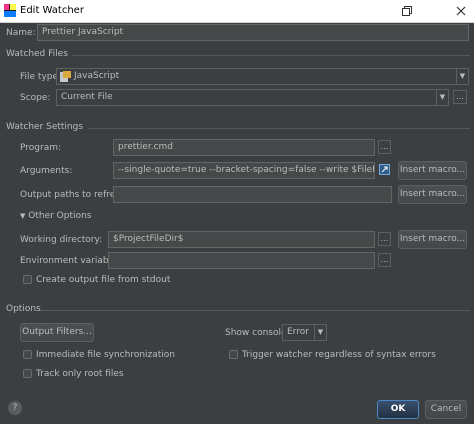 This screenshot has height=424, width=474. I want to click on watcher-settings-section: Watcher Settings, so click(45, 127).